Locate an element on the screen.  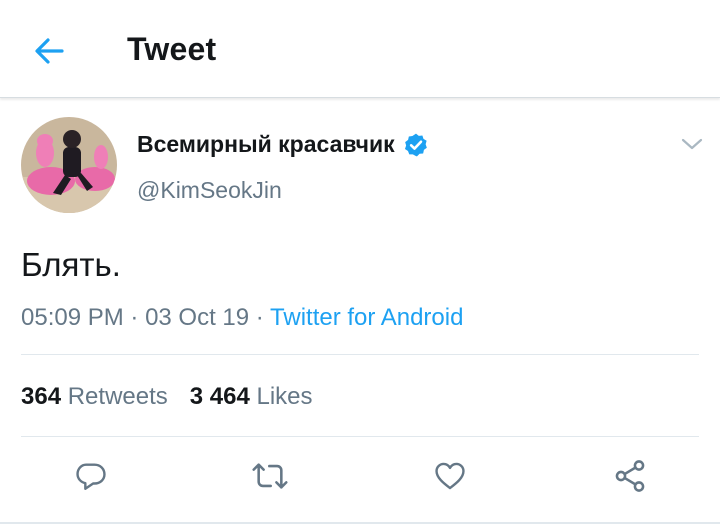
reply-bubble-icon is located at coordinates (91, 476).